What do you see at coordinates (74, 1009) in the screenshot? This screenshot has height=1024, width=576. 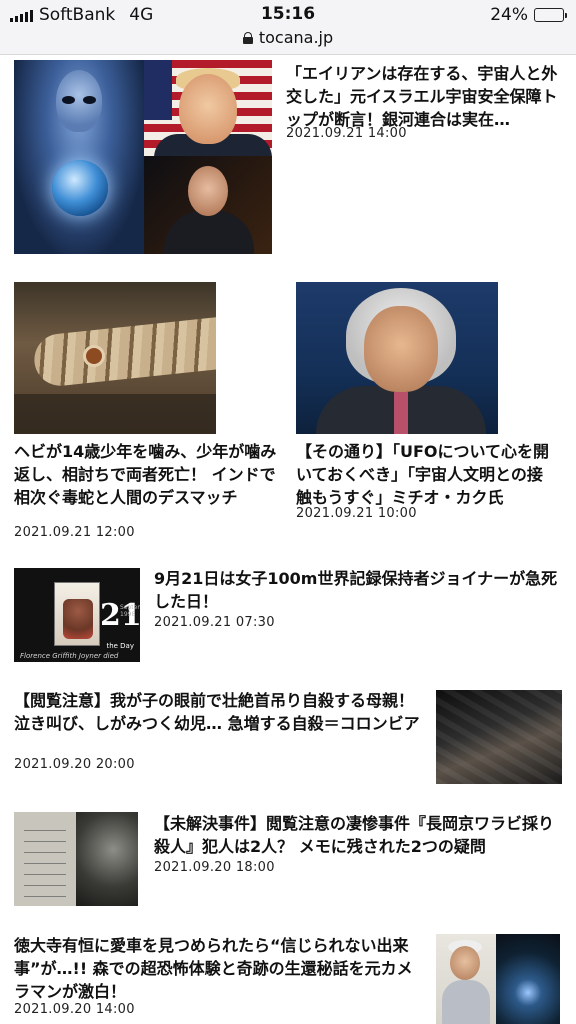 I see `article-date: 2021.09.20 14:00` at bounding box center [74, 1009].